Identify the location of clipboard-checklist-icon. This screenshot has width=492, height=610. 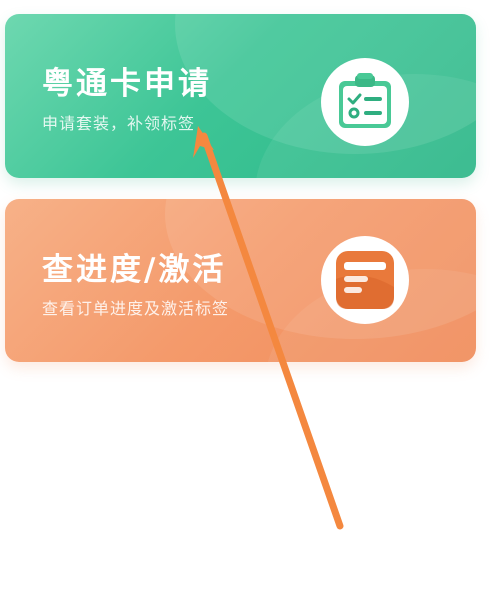
(365, 102).